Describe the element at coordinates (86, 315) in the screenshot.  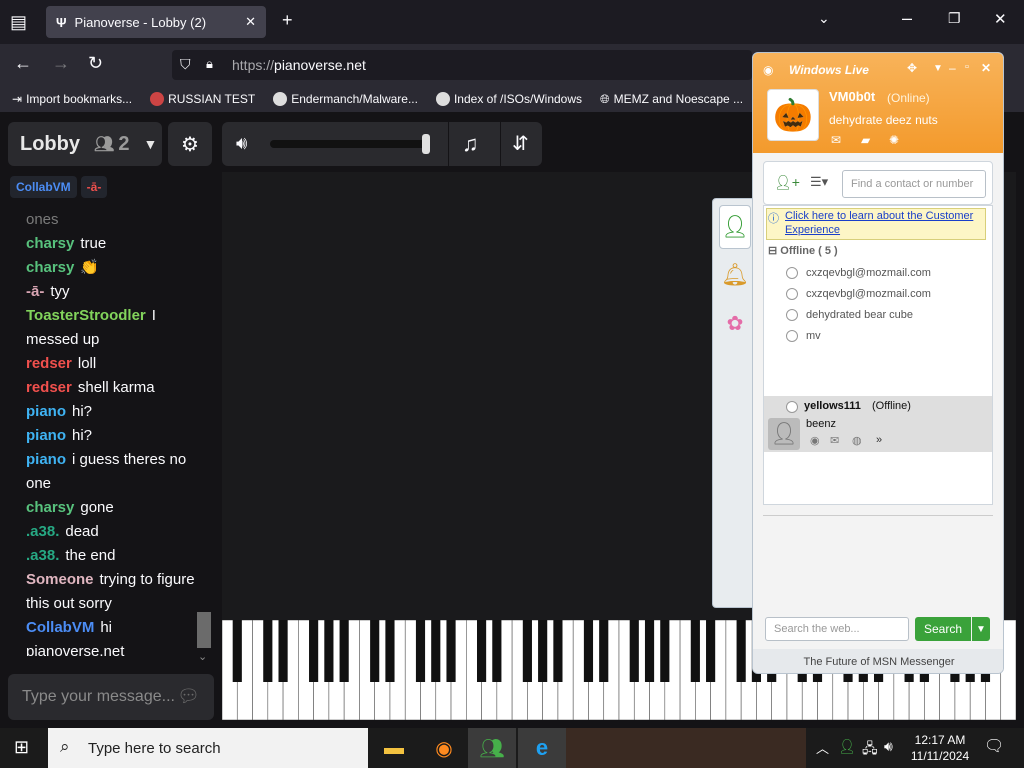
I see `chat-username: ToasterStroodler` at that location.